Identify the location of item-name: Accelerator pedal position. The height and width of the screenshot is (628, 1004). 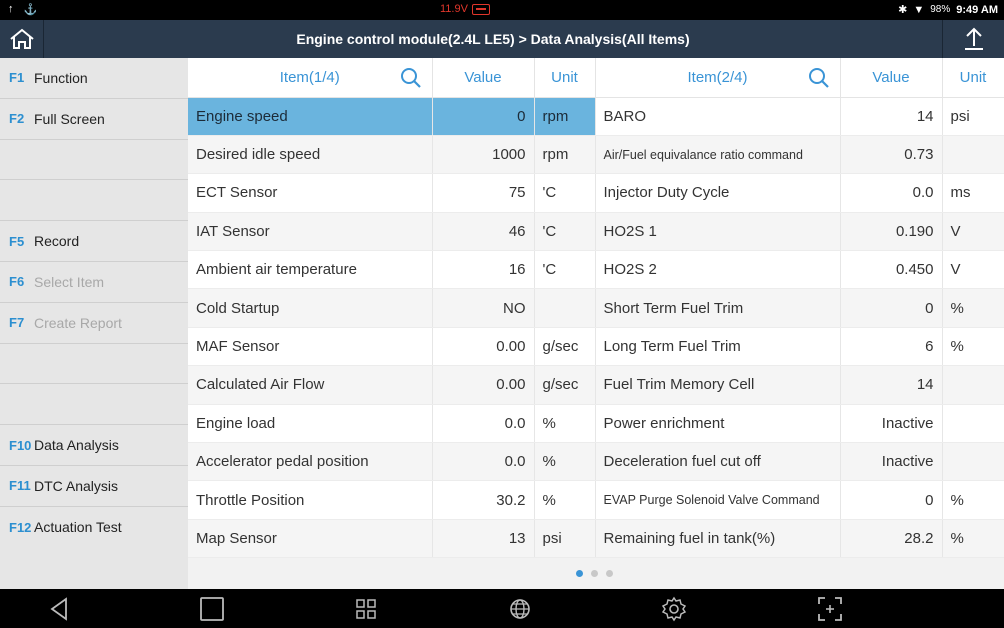
(310, 462).